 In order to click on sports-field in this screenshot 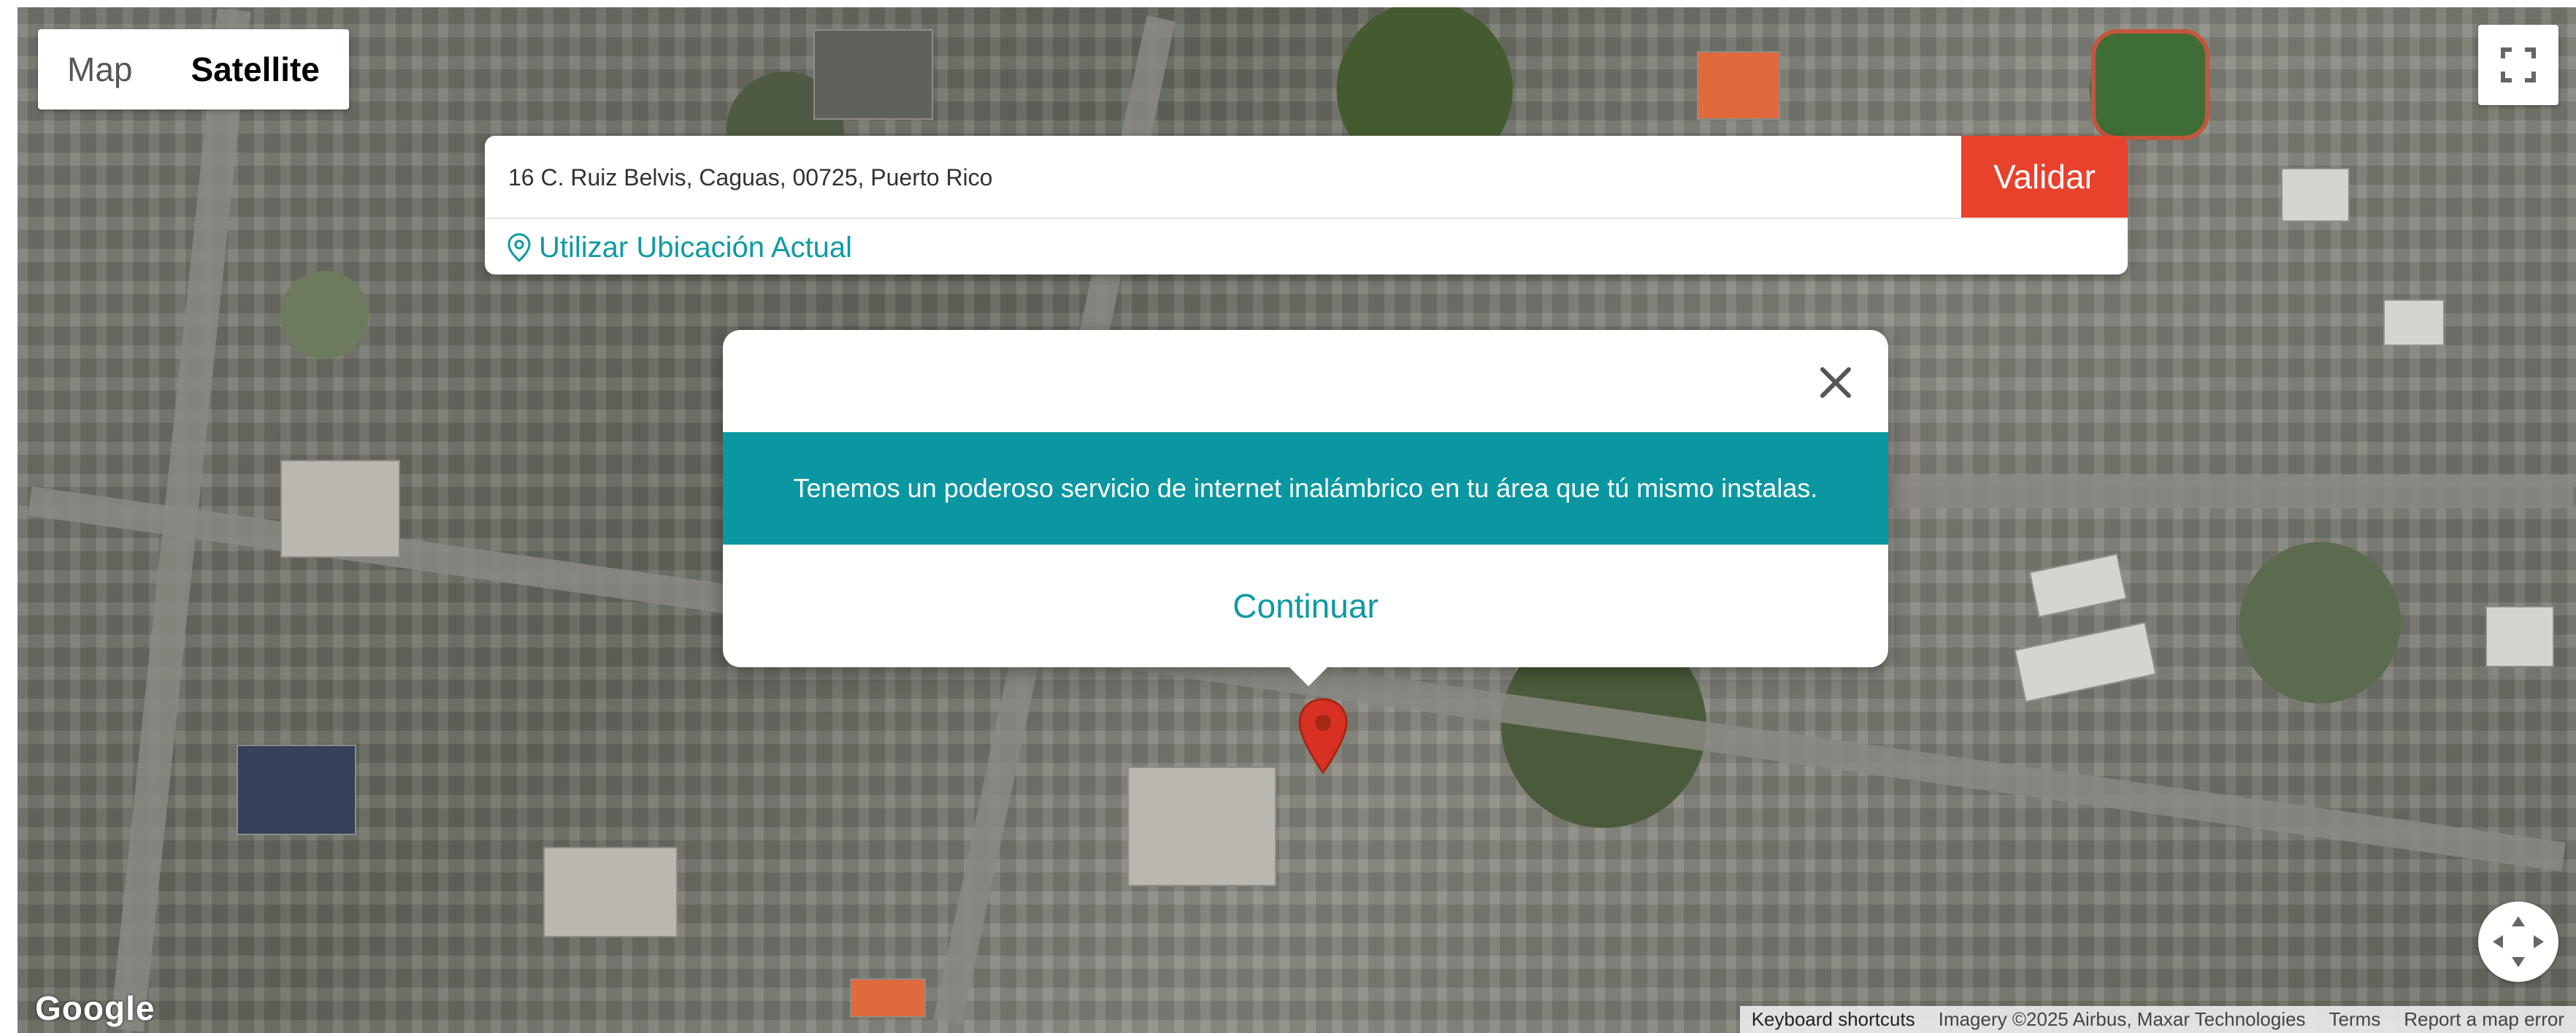, I will do `click(2150, 84)`.